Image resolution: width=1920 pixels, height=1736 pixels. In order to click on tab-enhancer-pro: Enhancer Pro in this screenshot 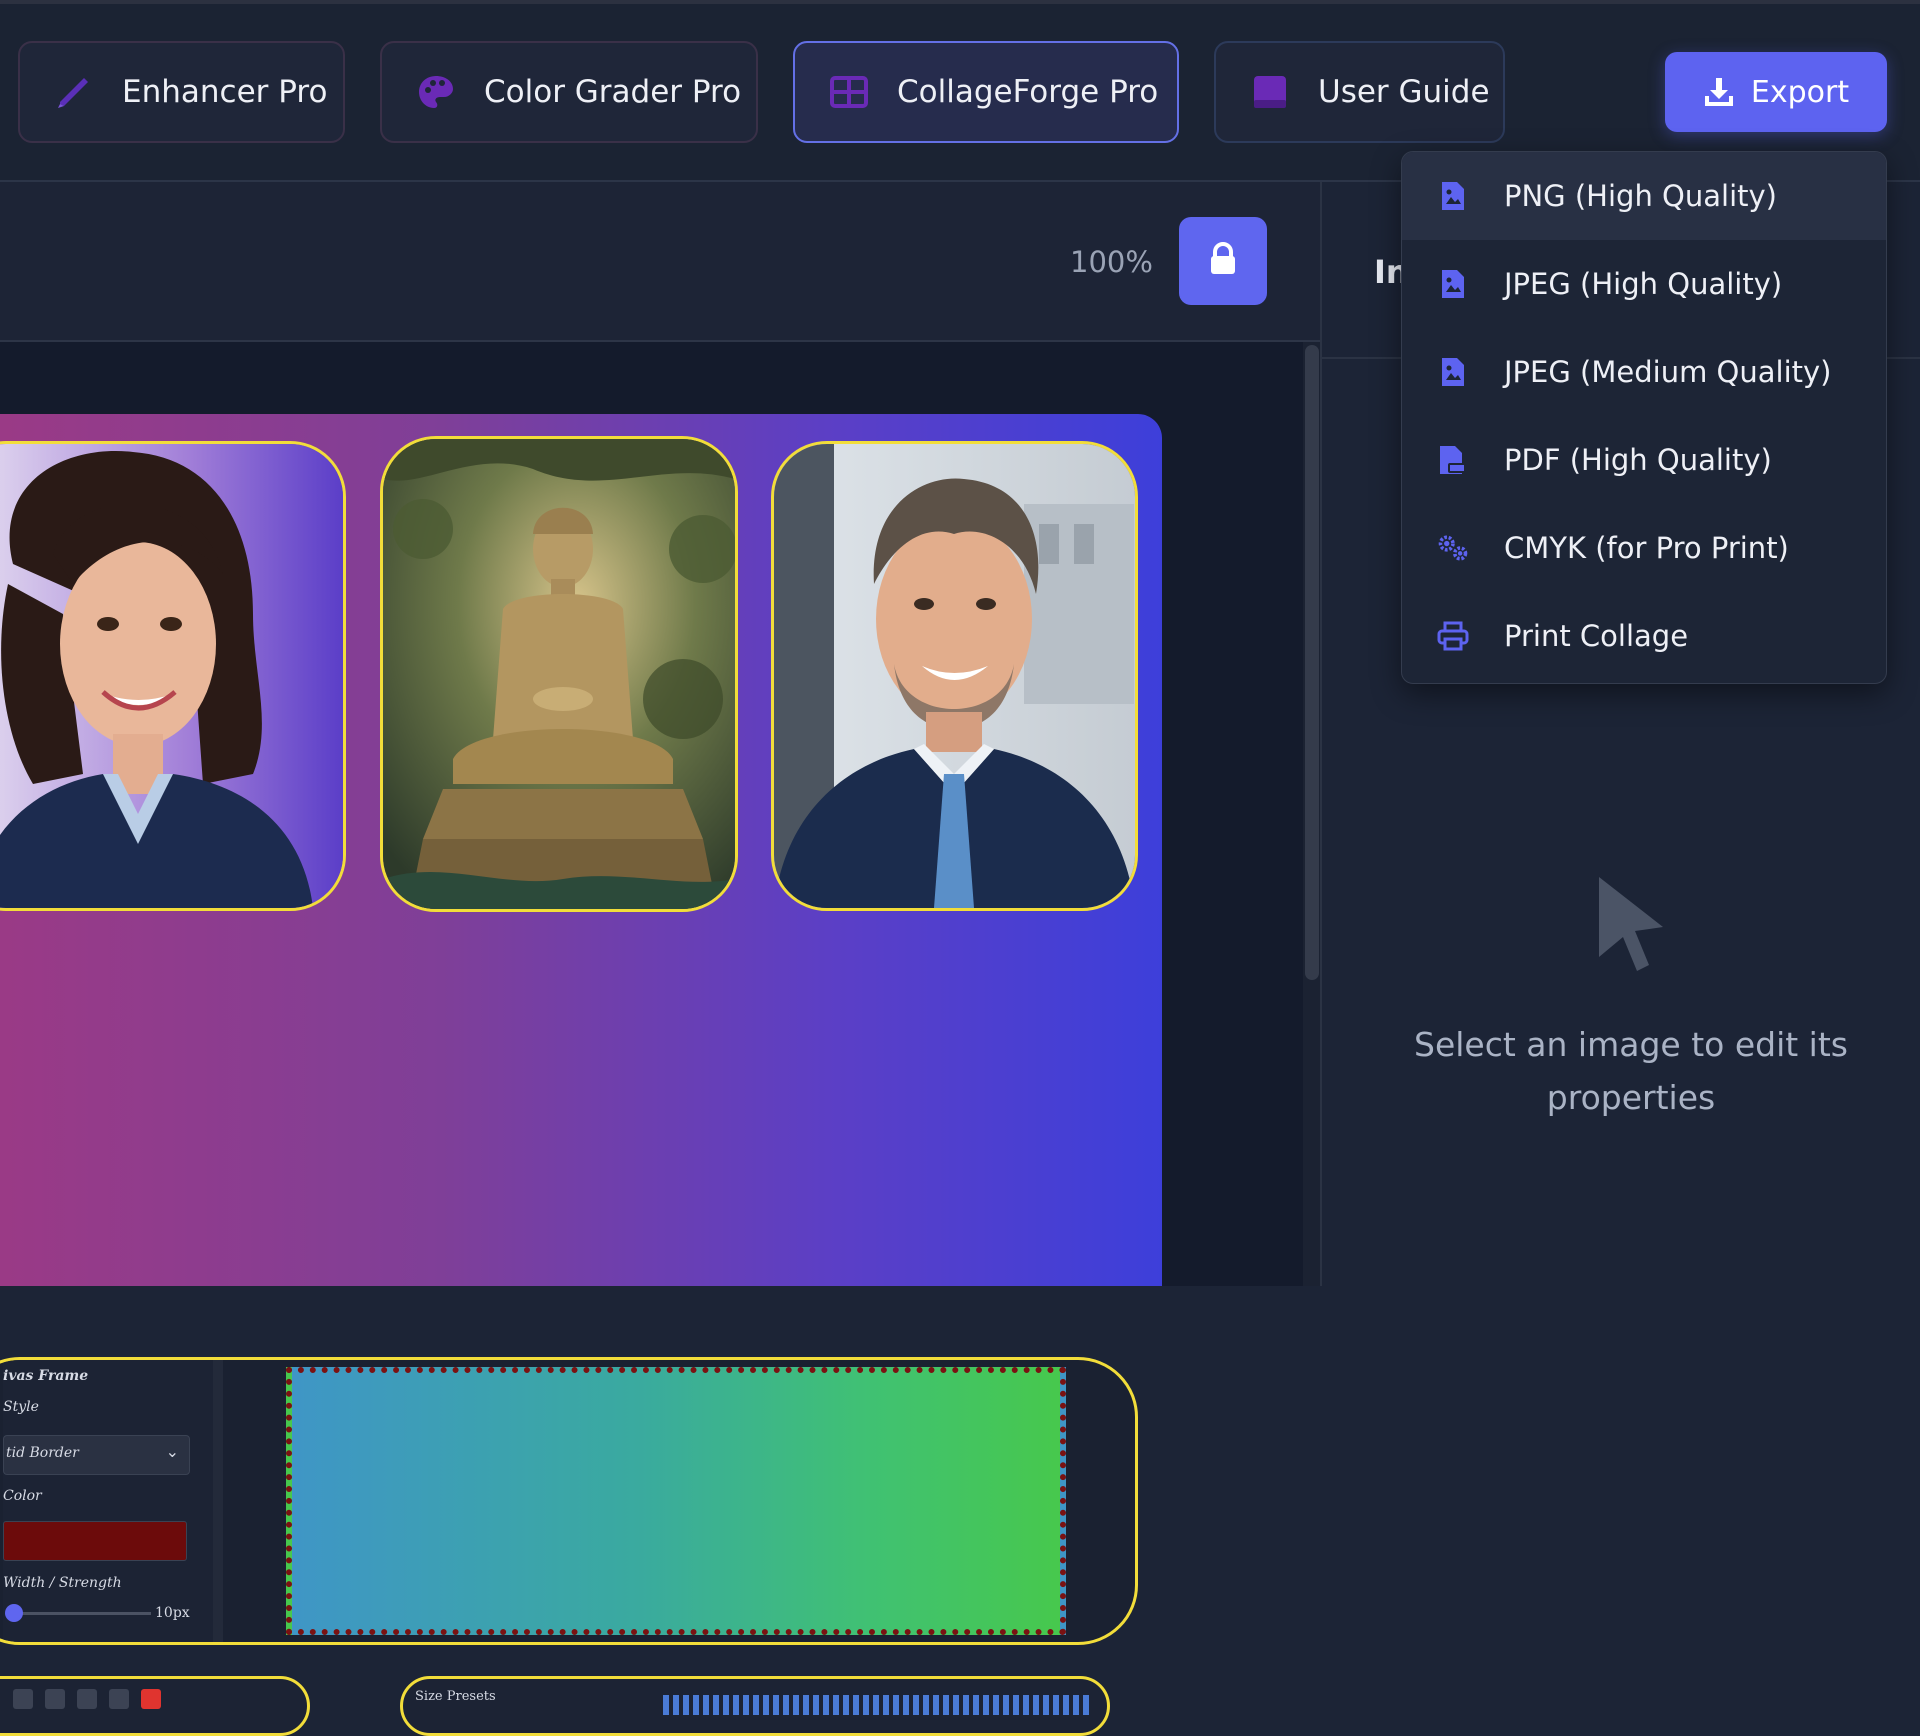, I will do `click(181, 92)`.